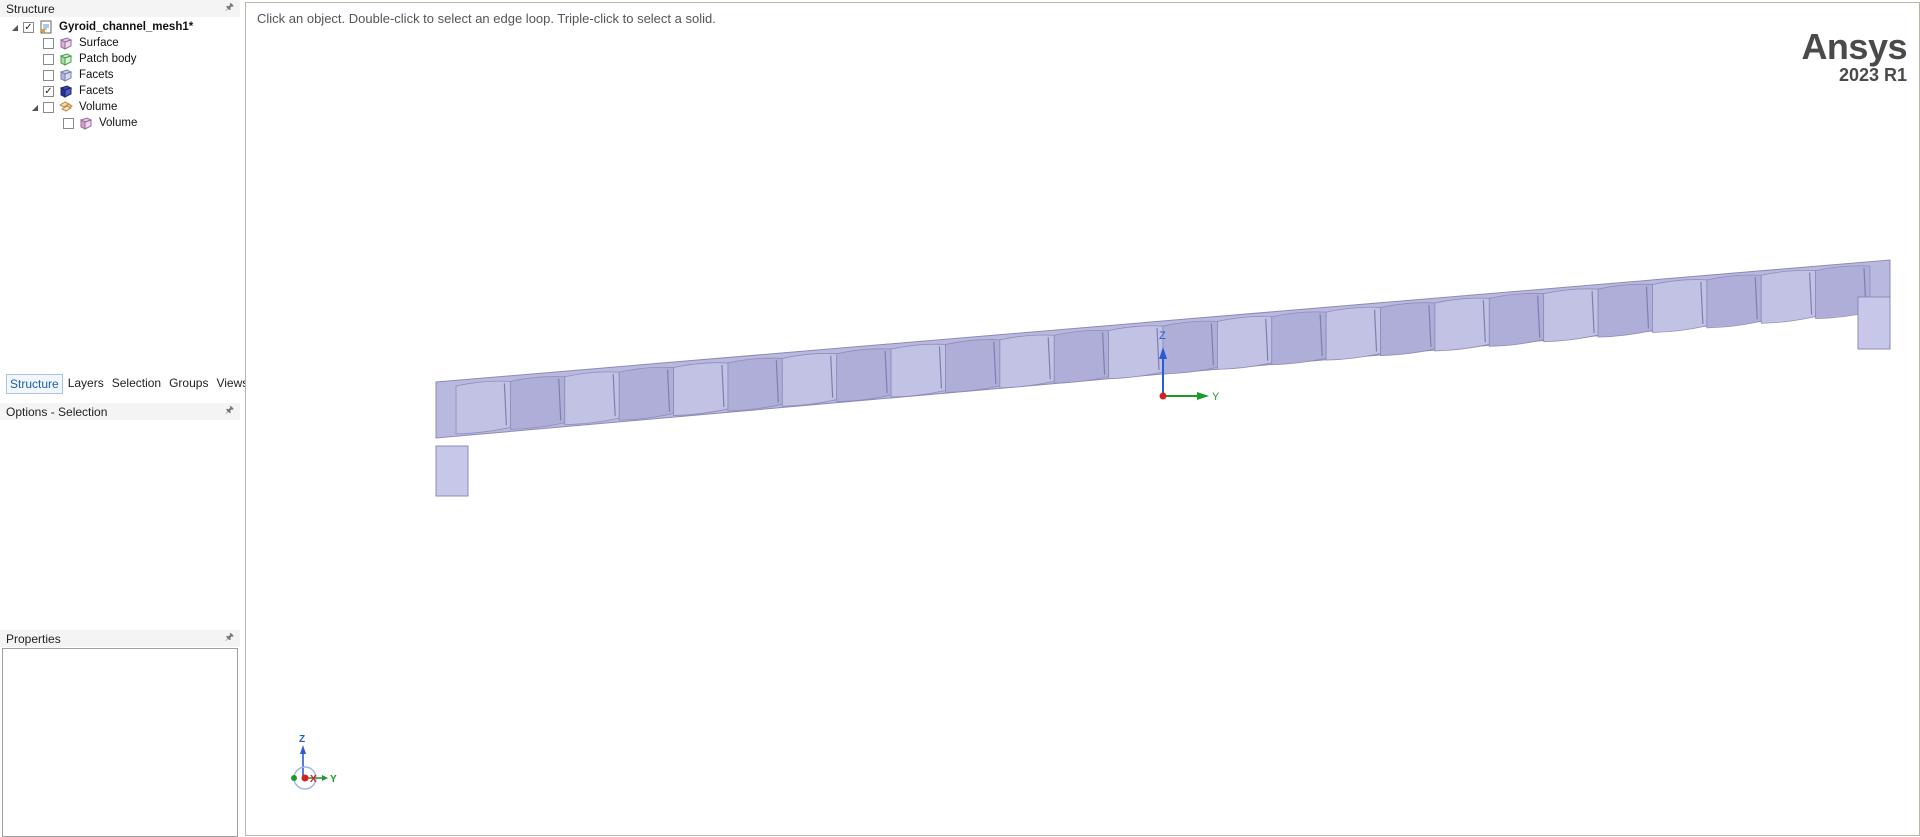  Describe the element at coordinates (188, 384) in the screenshot. I see `tab-groups: Groups` at that location.